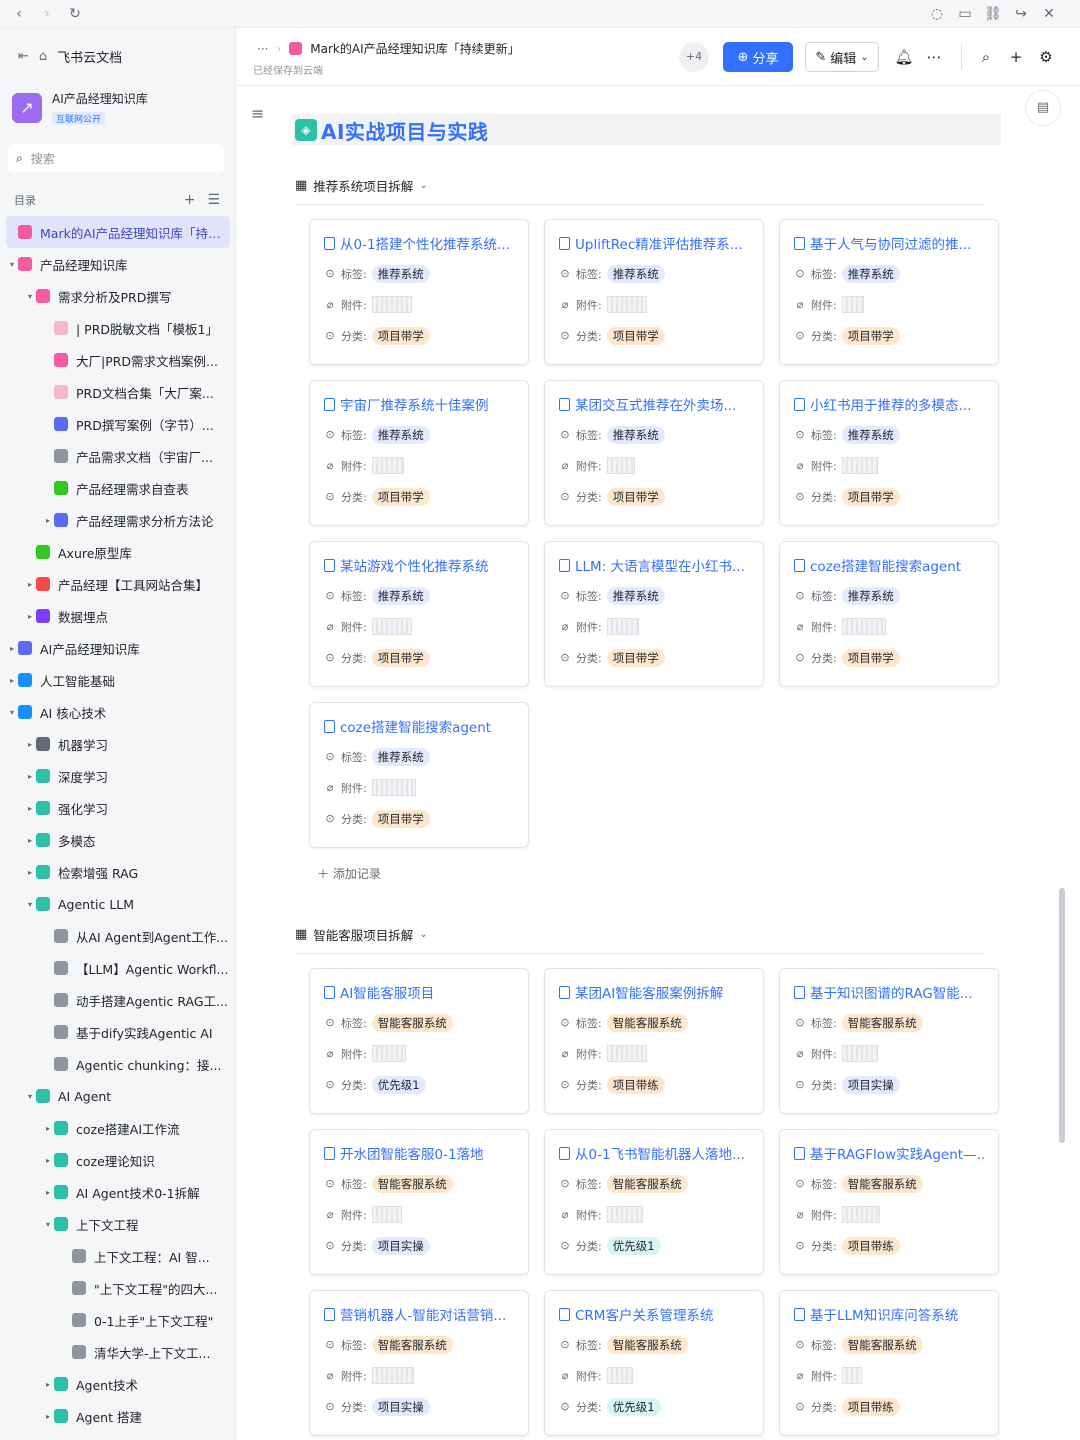 This screenshot has height=1440, width=1080. Describe the element at coordinates (118, 1416) in the screenshot. I see `sidebar-item: ▸ Agent 搭建` at that location.